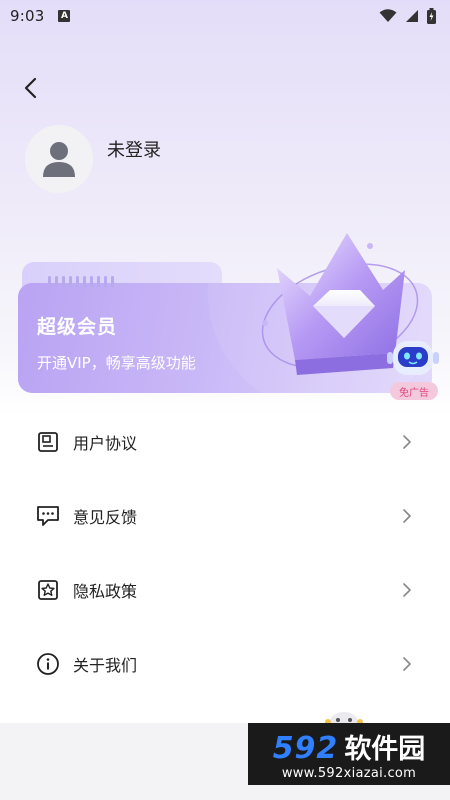 This screenshot has height=800, width=450. Describe the element at coordinates (116, 363) in the screenshot. I see `vip-subtitle: 开通VIP，畅享高级功能` at that location.